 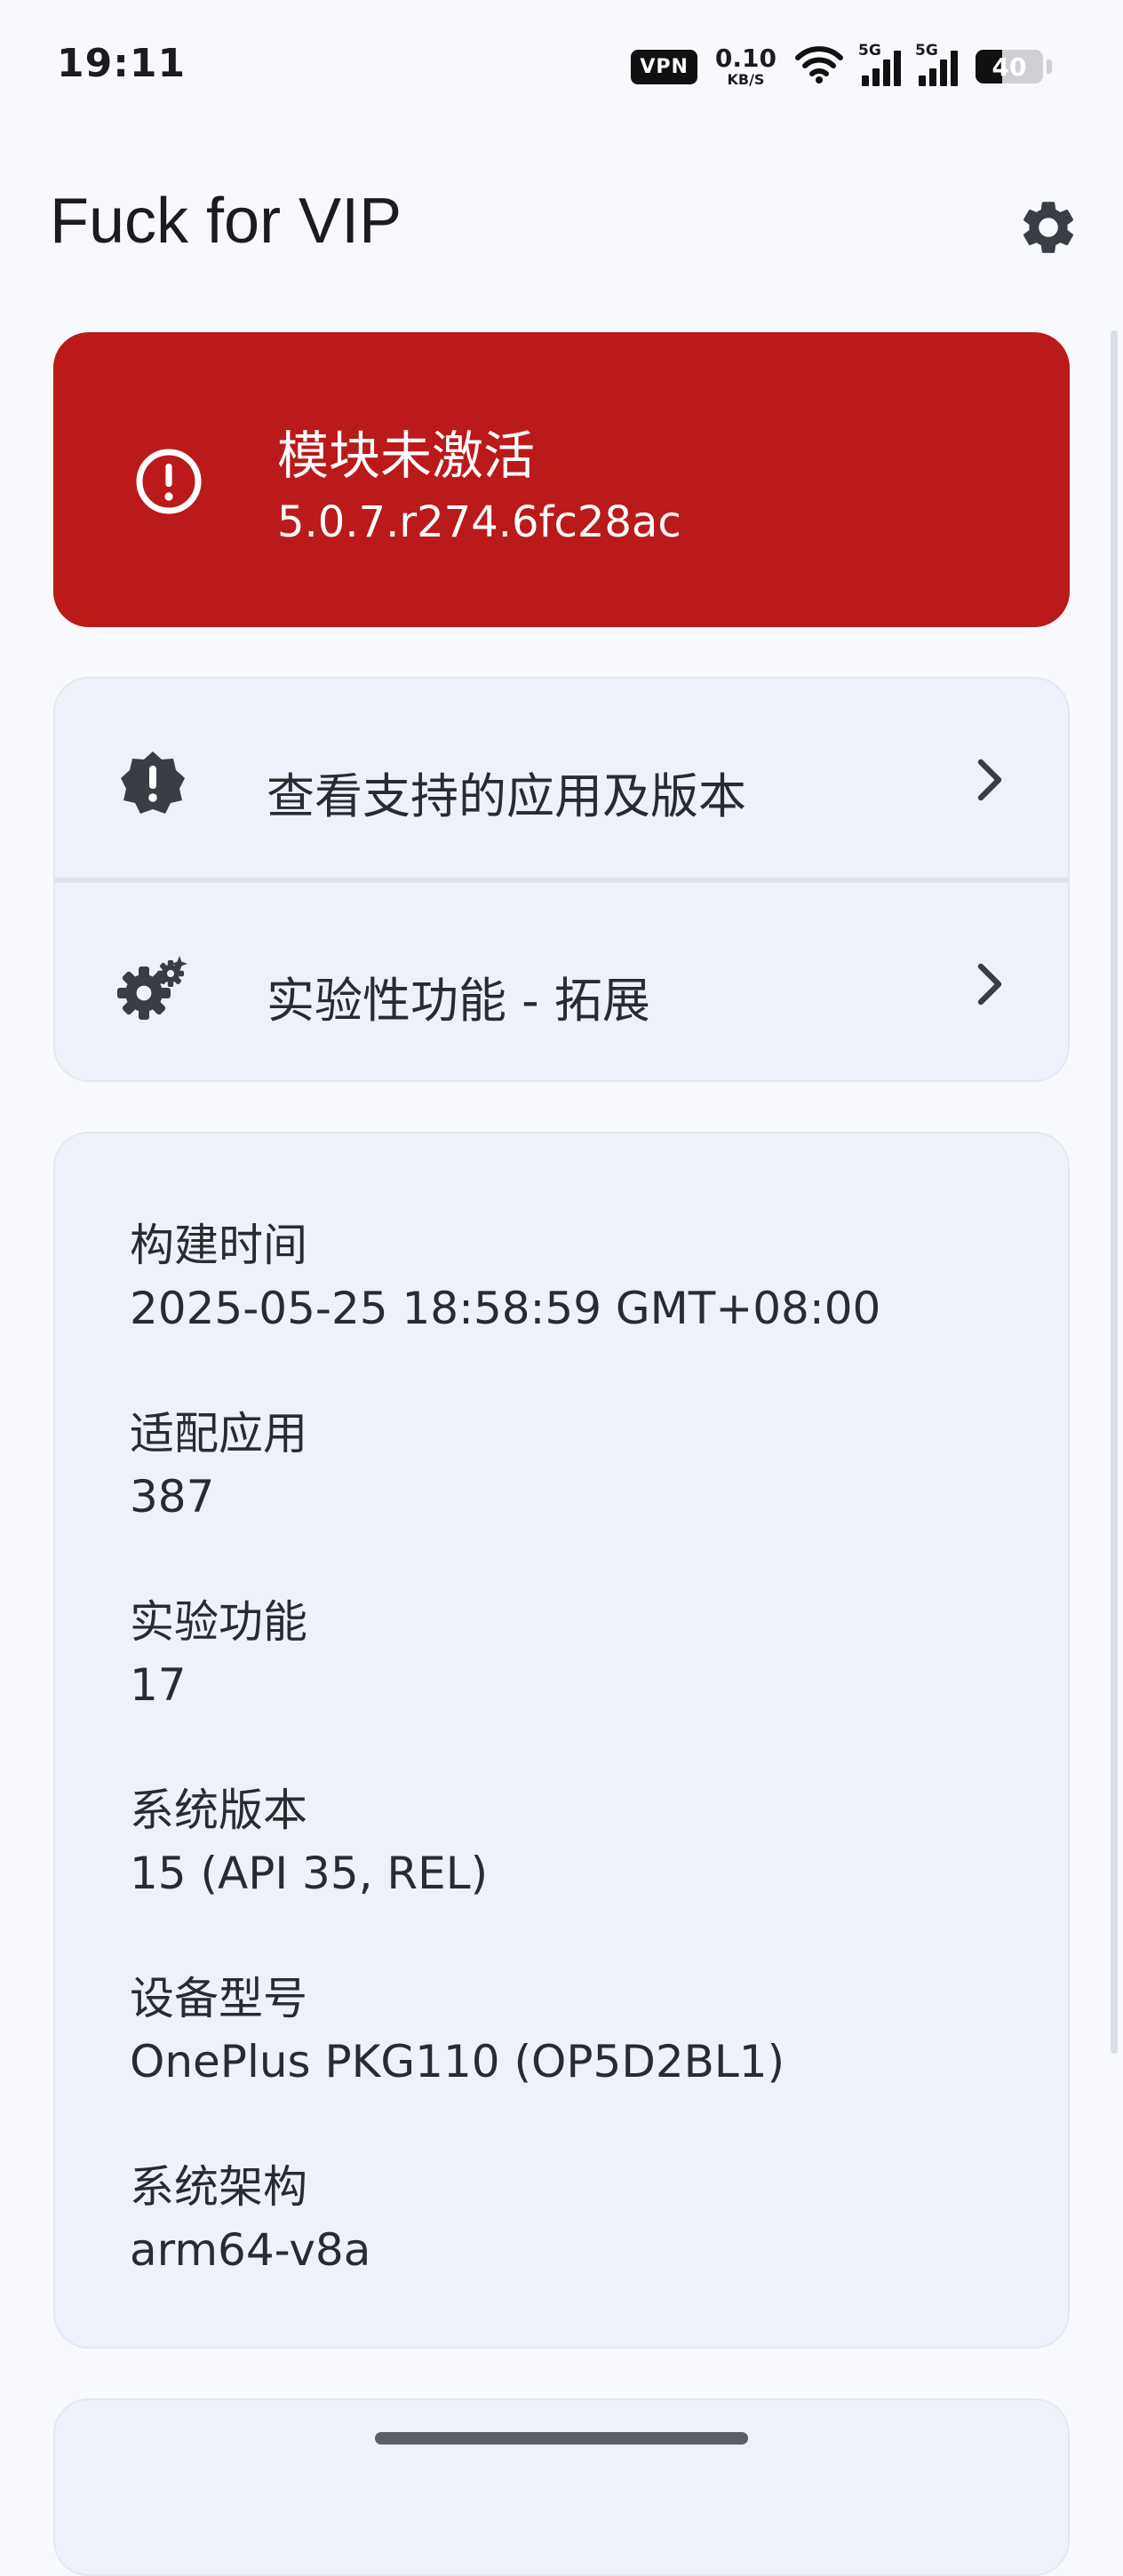 What do you see at coordinates (561, 2487) in the screenshot?
I see `next-card` at bounding box center [561, 2487].